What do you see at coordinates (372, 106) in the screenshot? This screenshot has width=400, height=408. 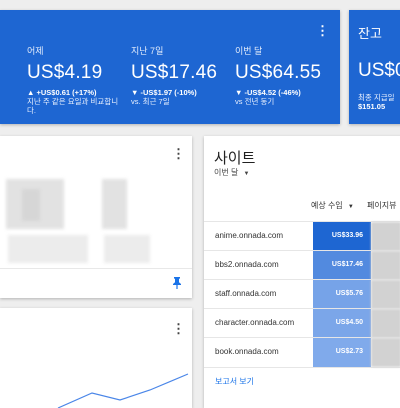 I see `last-payment-amount: $151.05` at bounding box center [372, 106].